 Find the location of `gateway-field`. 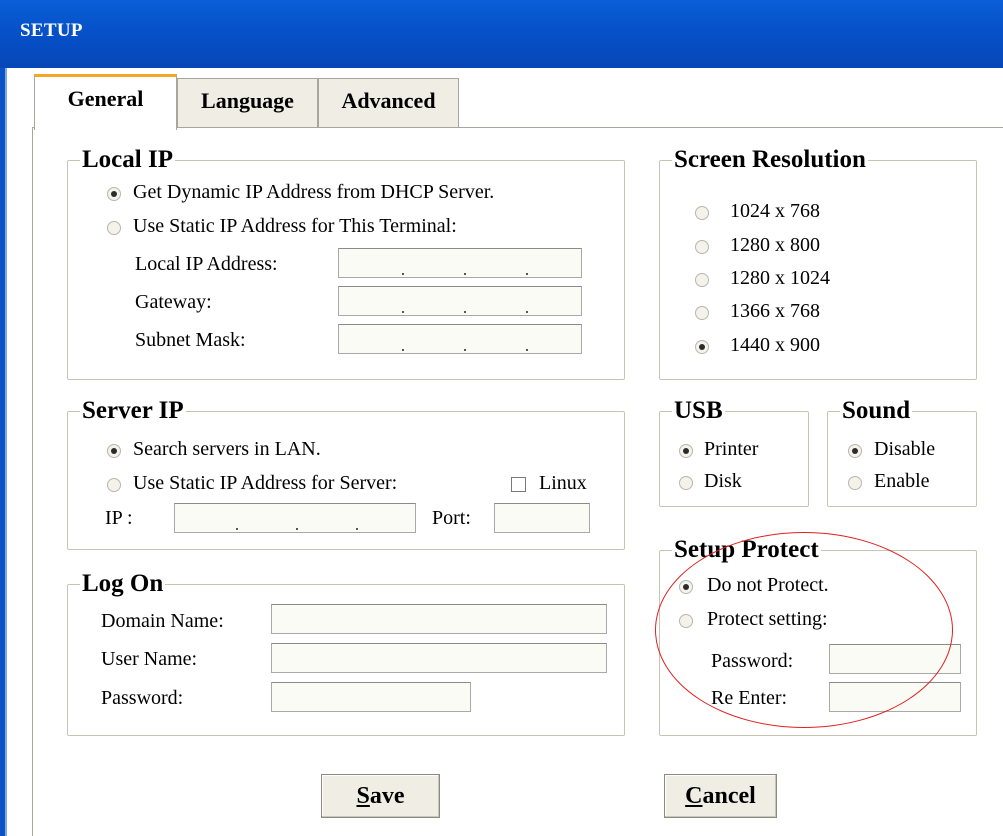

gateway-field is located at coordinates (460, 301).